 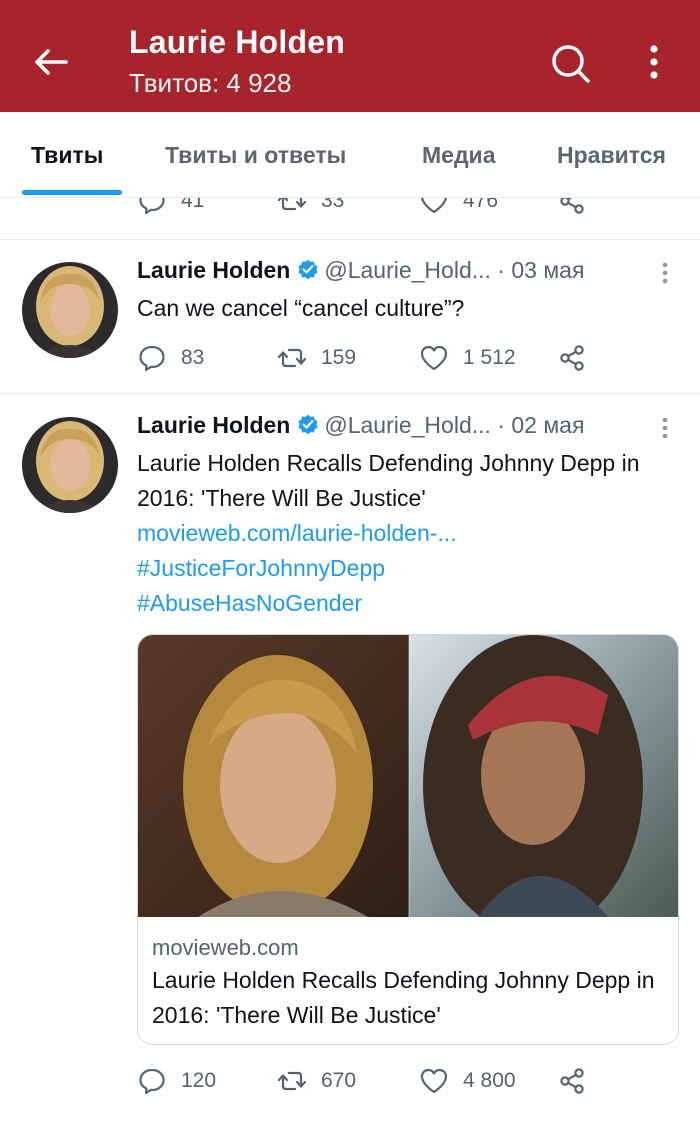 What do you see at coordinates (255, 155) in the screenshot?
I see `tab-tweets-and-replies: Твиты и ответы` at bounding box center [255, 155].